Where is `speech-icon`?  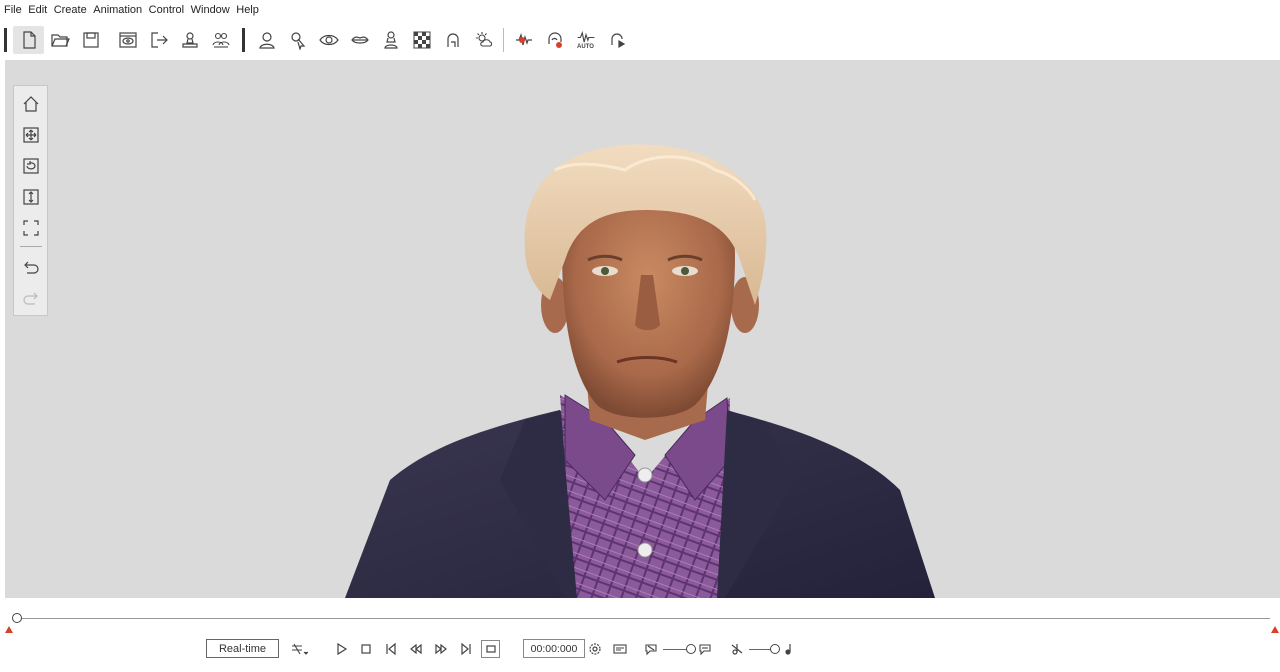 speech-icon is located at coordinates (705, 650).